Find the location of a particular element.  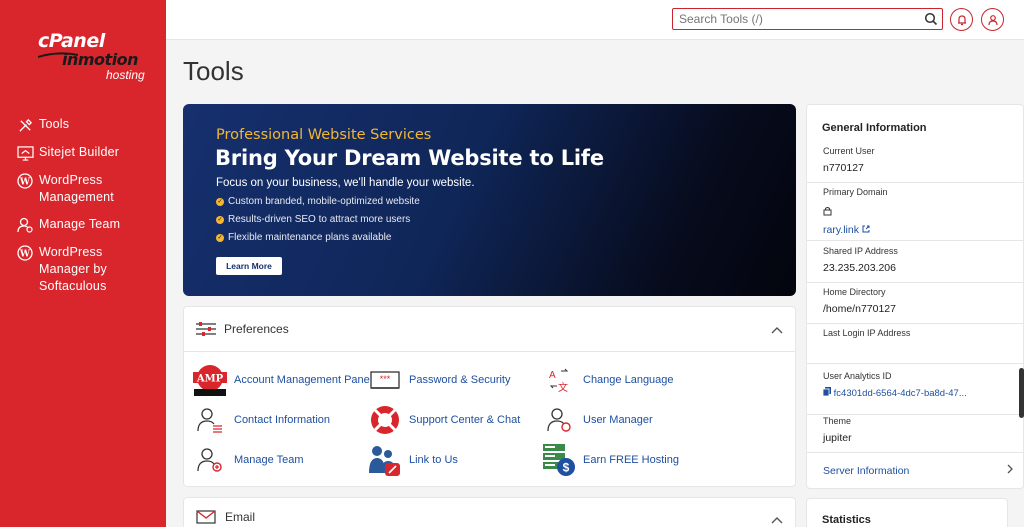

primary-domain-row: Primary Domain rary.link is located at coordinates (915, 214).